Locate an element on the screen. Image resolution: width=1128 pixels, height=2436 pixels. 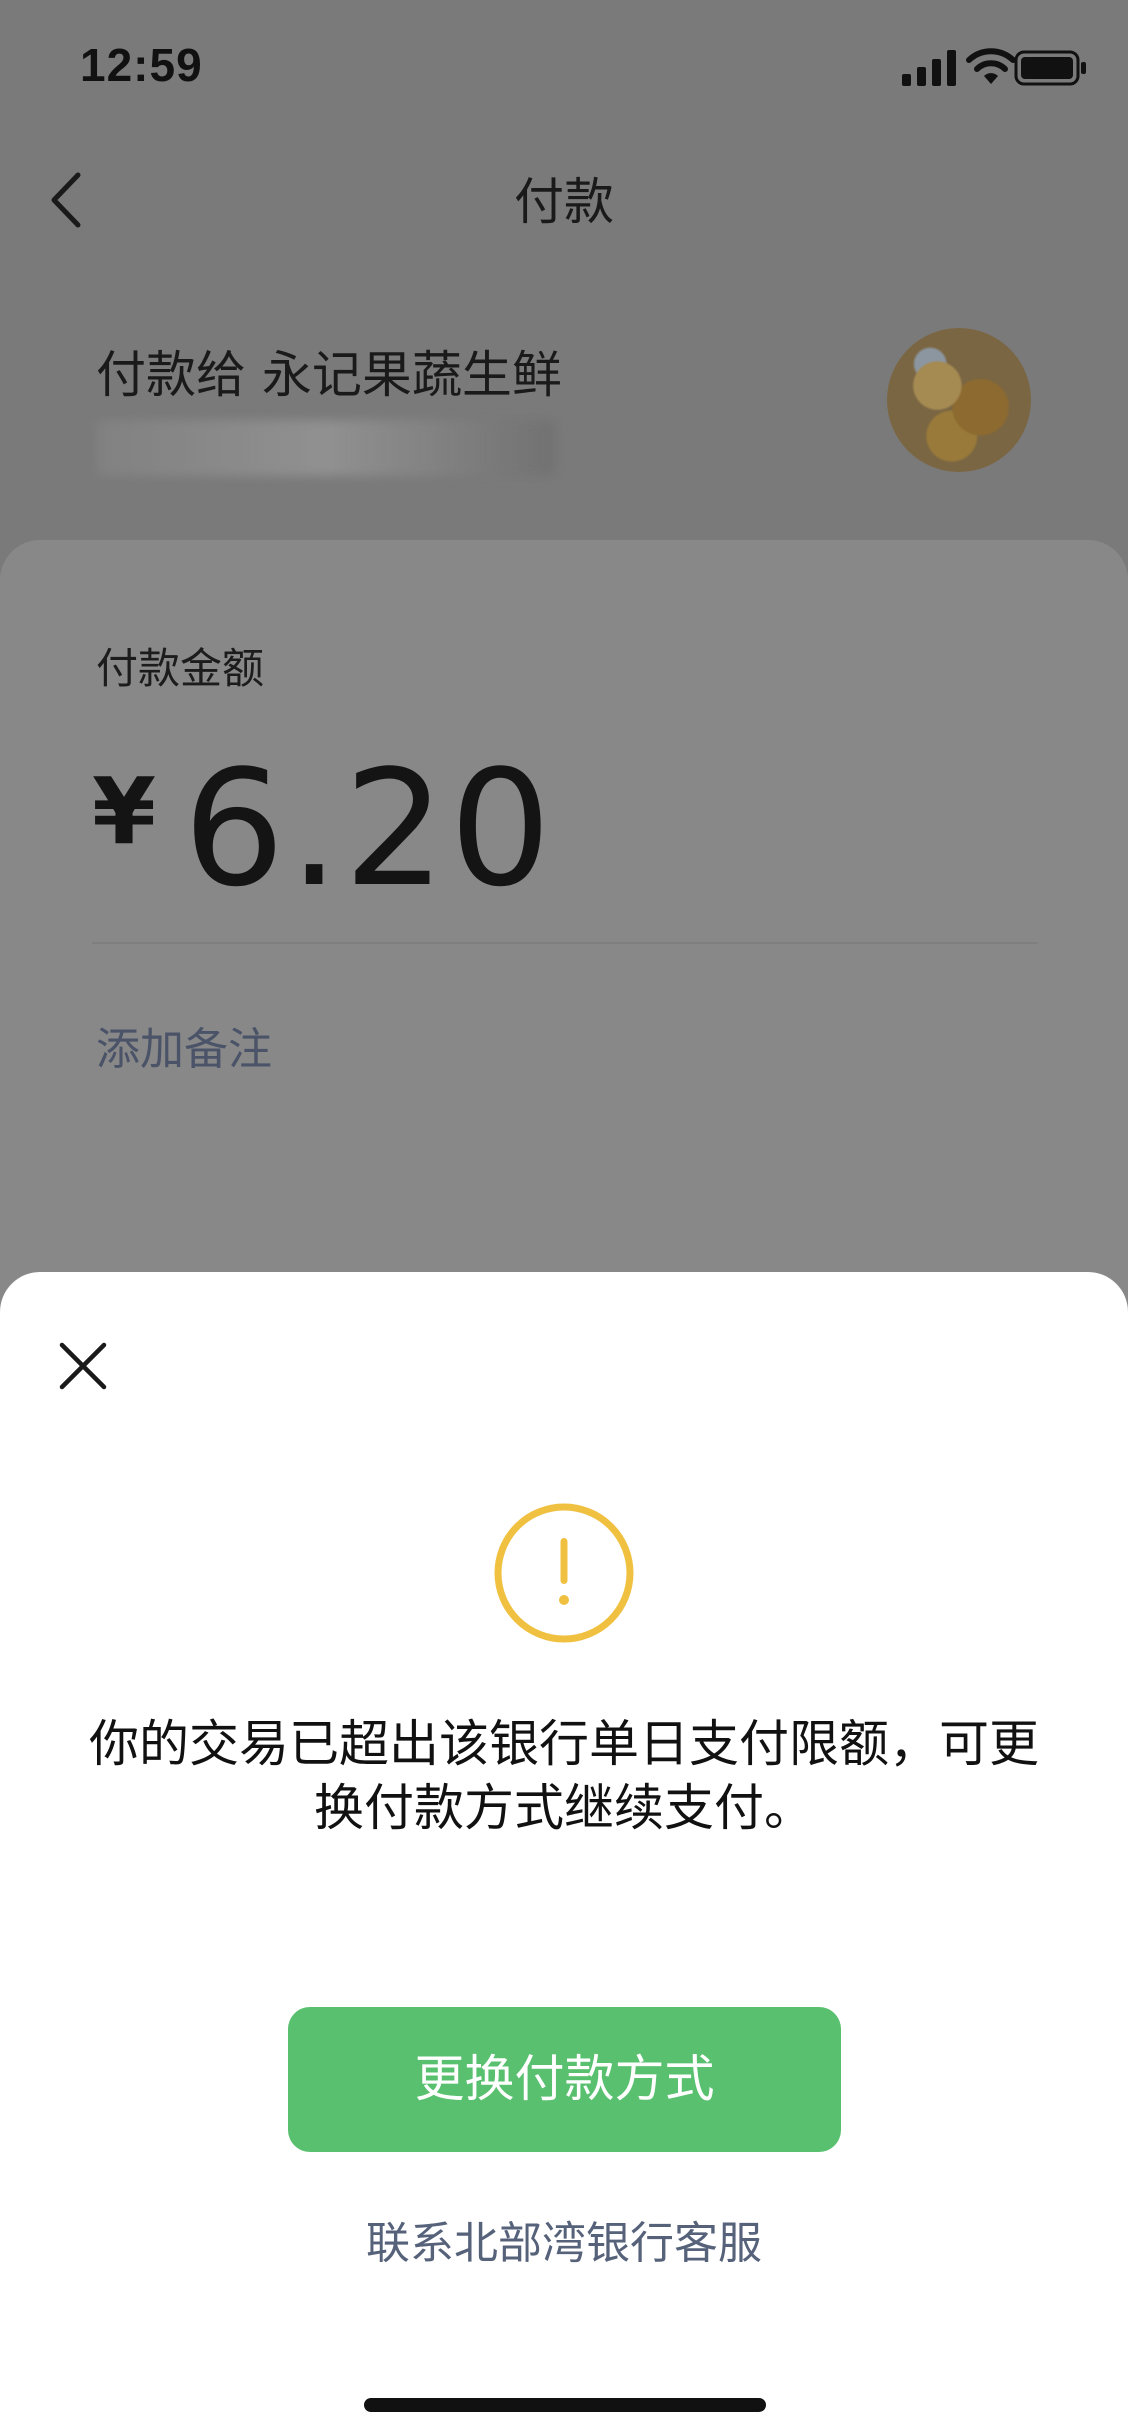
close-icon is located at coordinates (83, 1366).